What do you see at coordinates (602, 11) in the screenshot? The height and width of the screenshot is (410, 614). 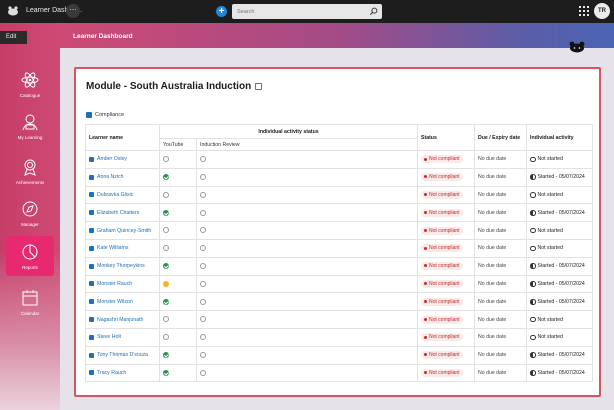 I see `avatar: TR` at bounding box center [602, 11].